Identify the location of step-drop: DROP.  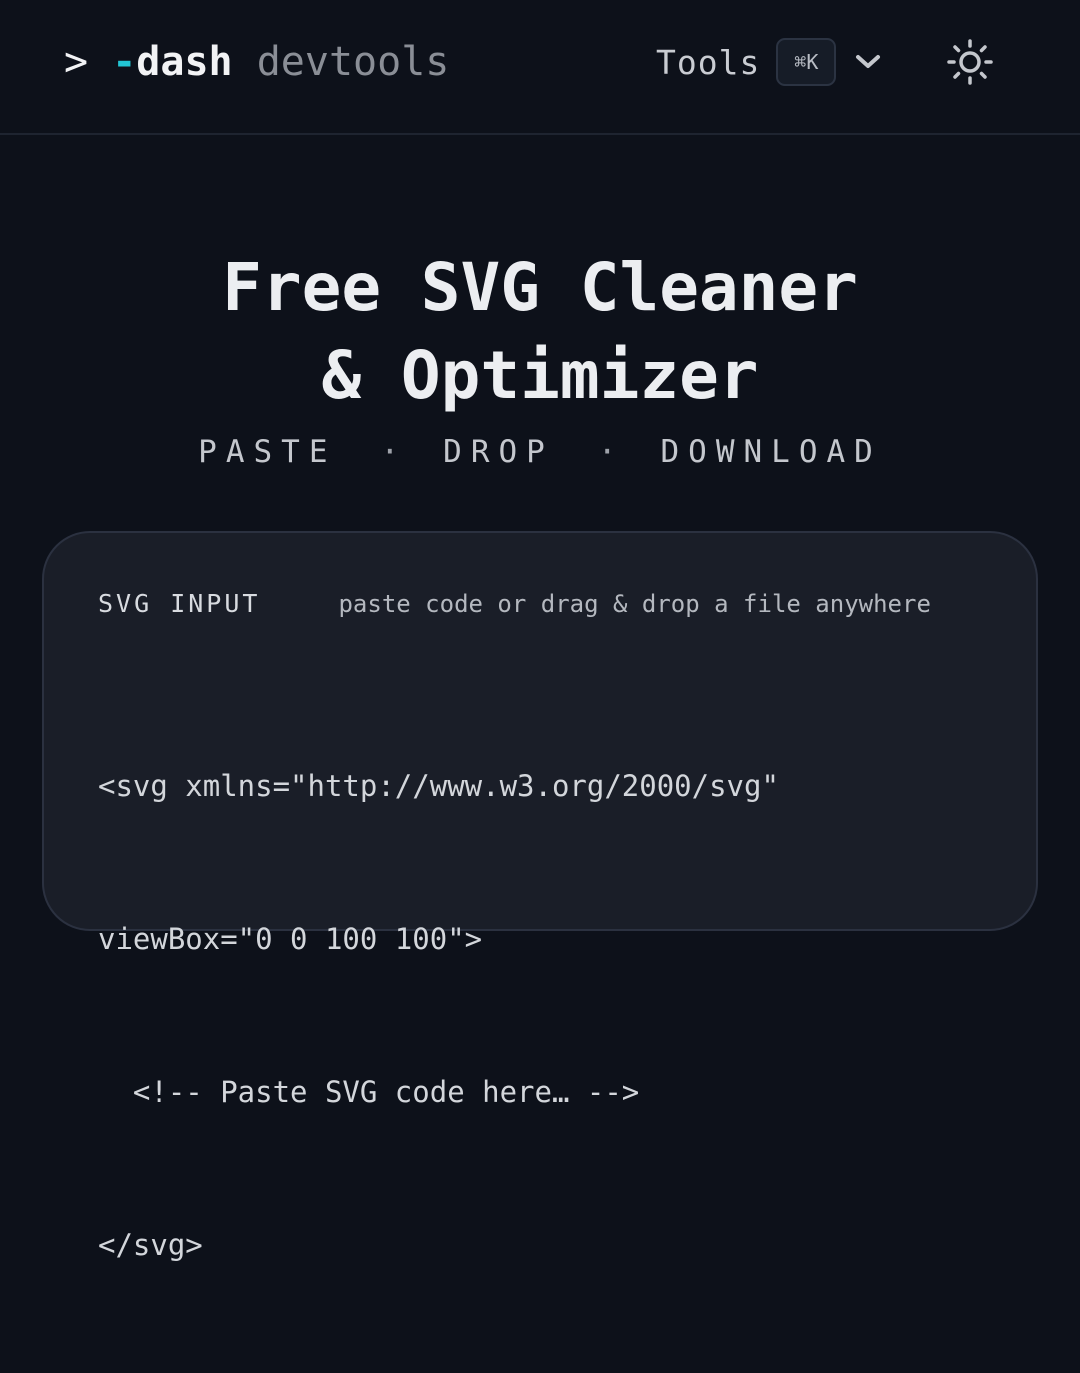
(498, 452).